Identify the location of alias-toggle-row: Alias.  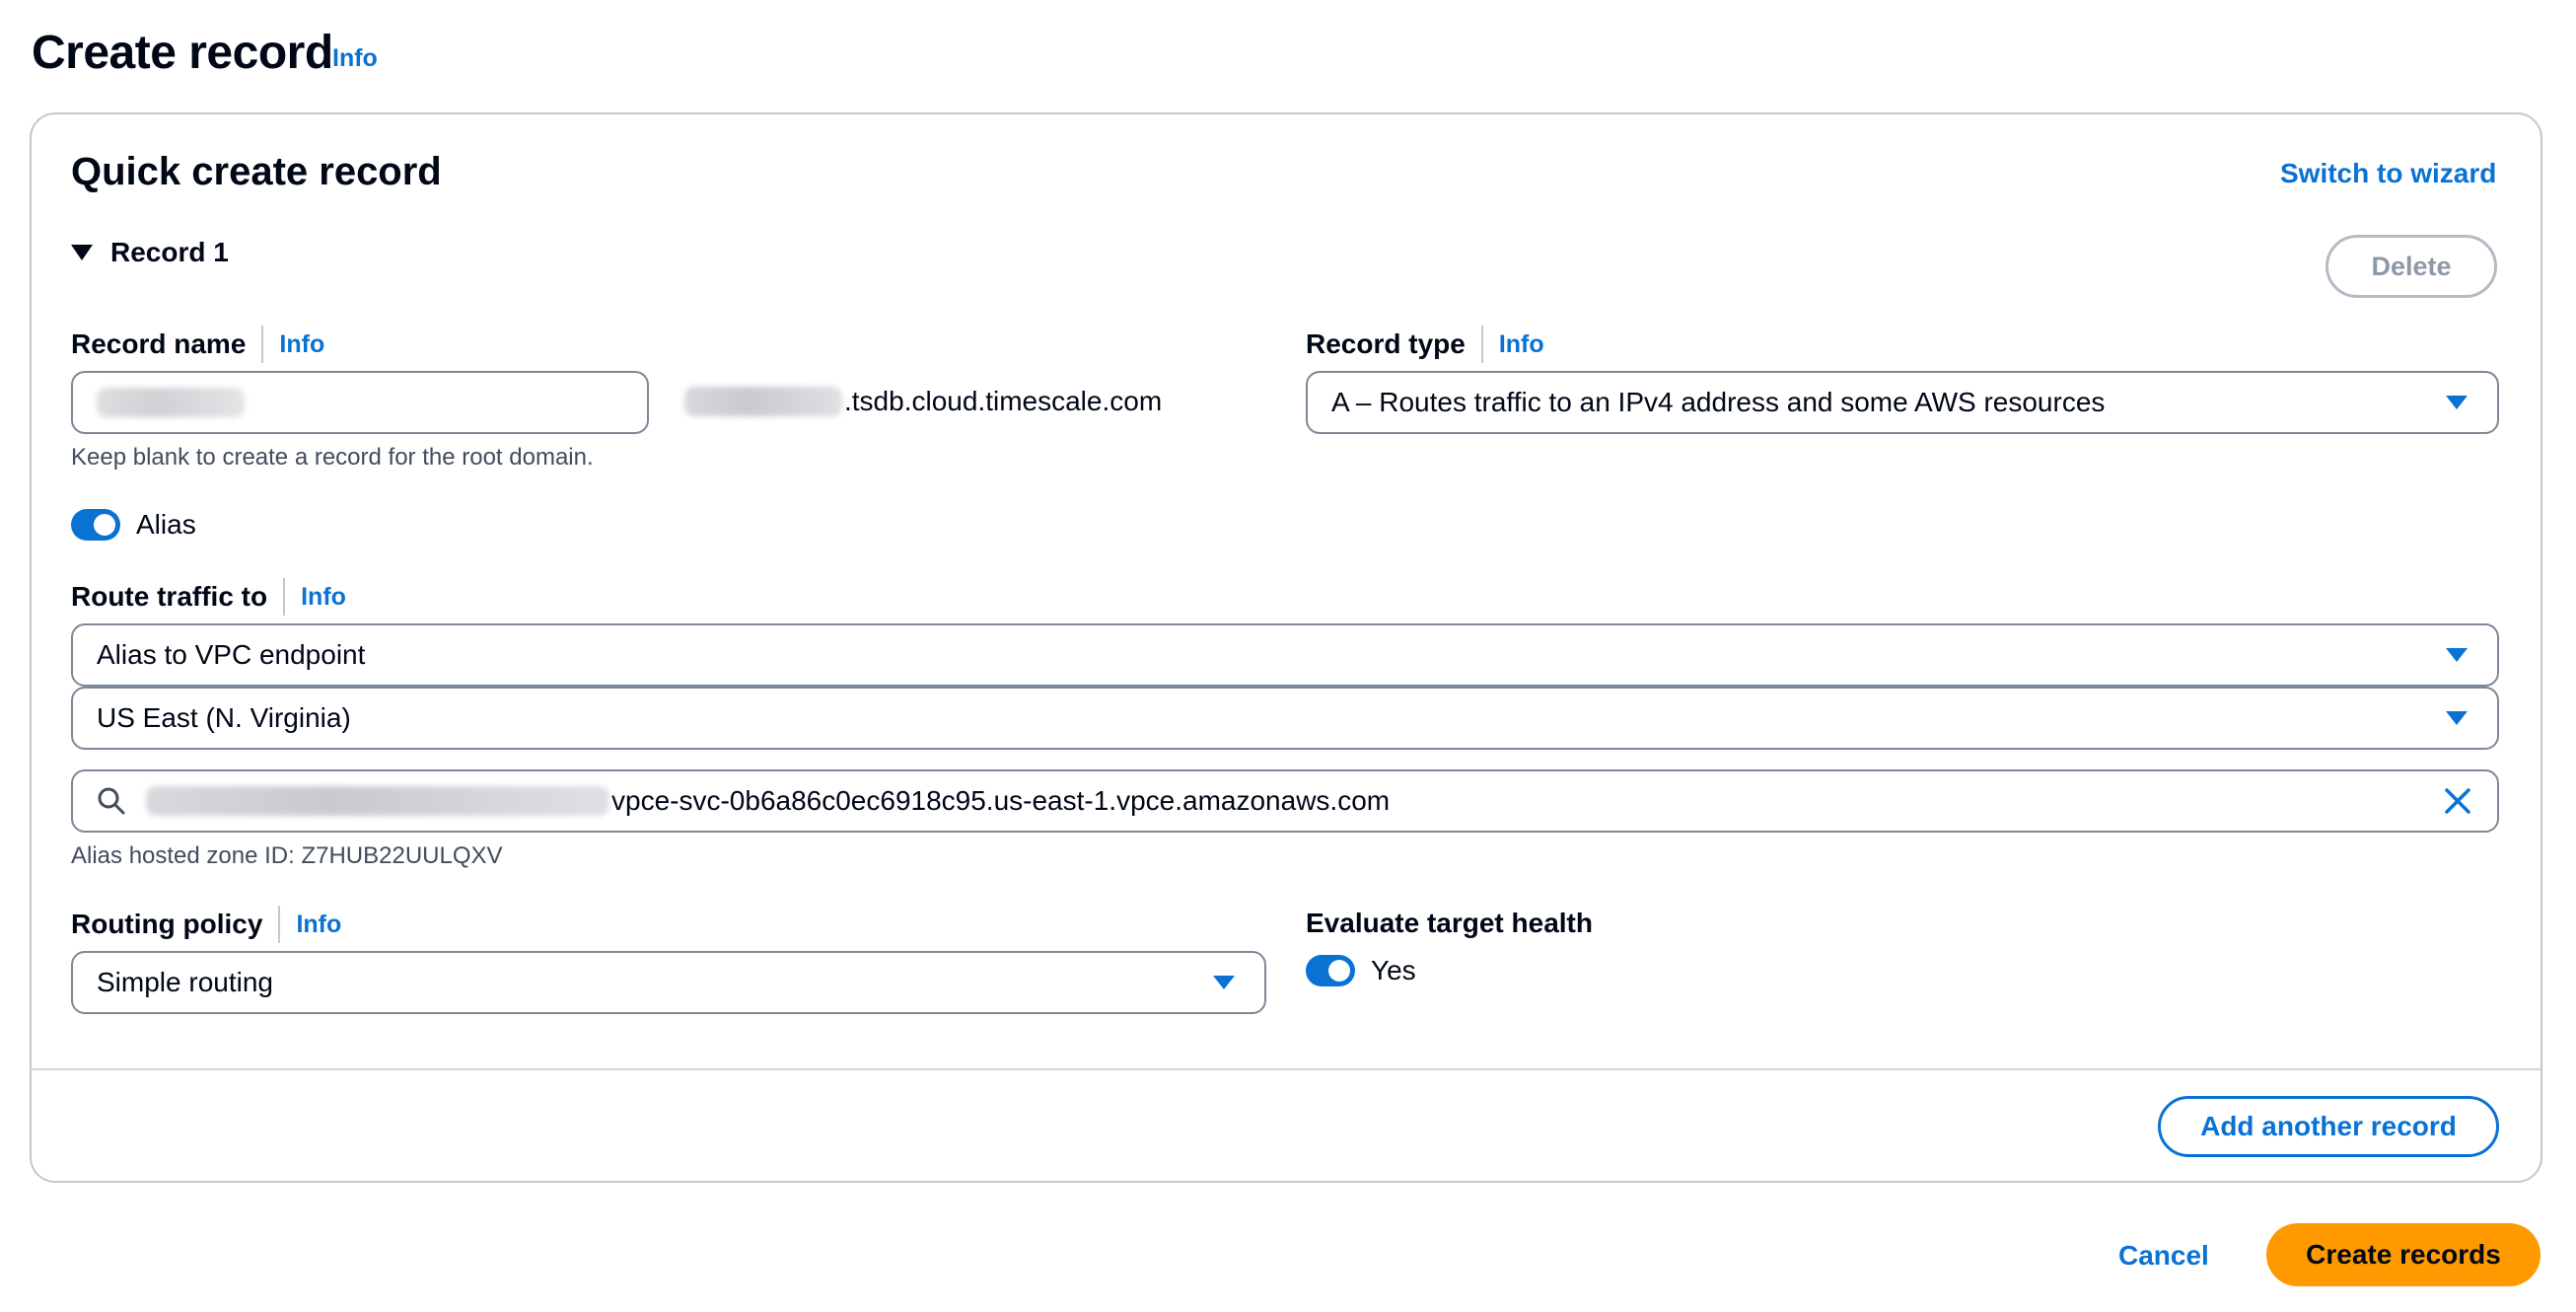
(133, 525).